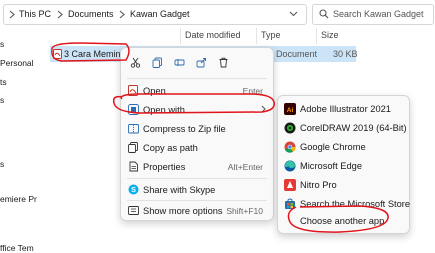  What do you see at coordinates (330, 35) in the screenshot?
I see `column-header-size: Size` at bounding box center [330, 35].